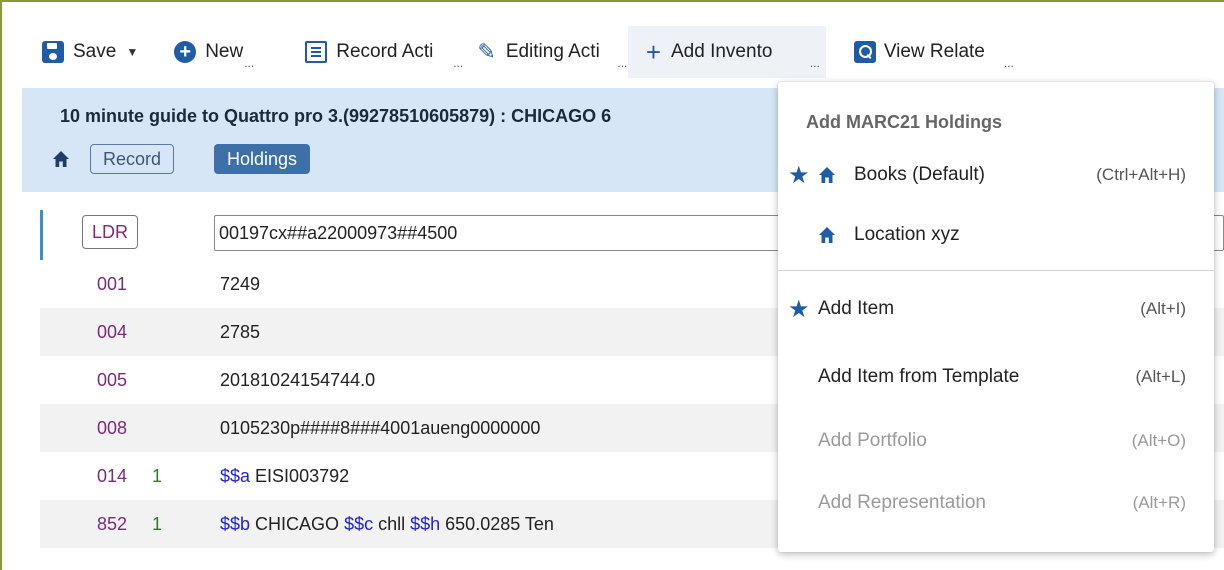 The height and width of the screenshot is (570, 1224). Describe the element at coordinates (904, 122) in the screenshot. I see `menu-heading: Add MARC21 Holdings` at that location.